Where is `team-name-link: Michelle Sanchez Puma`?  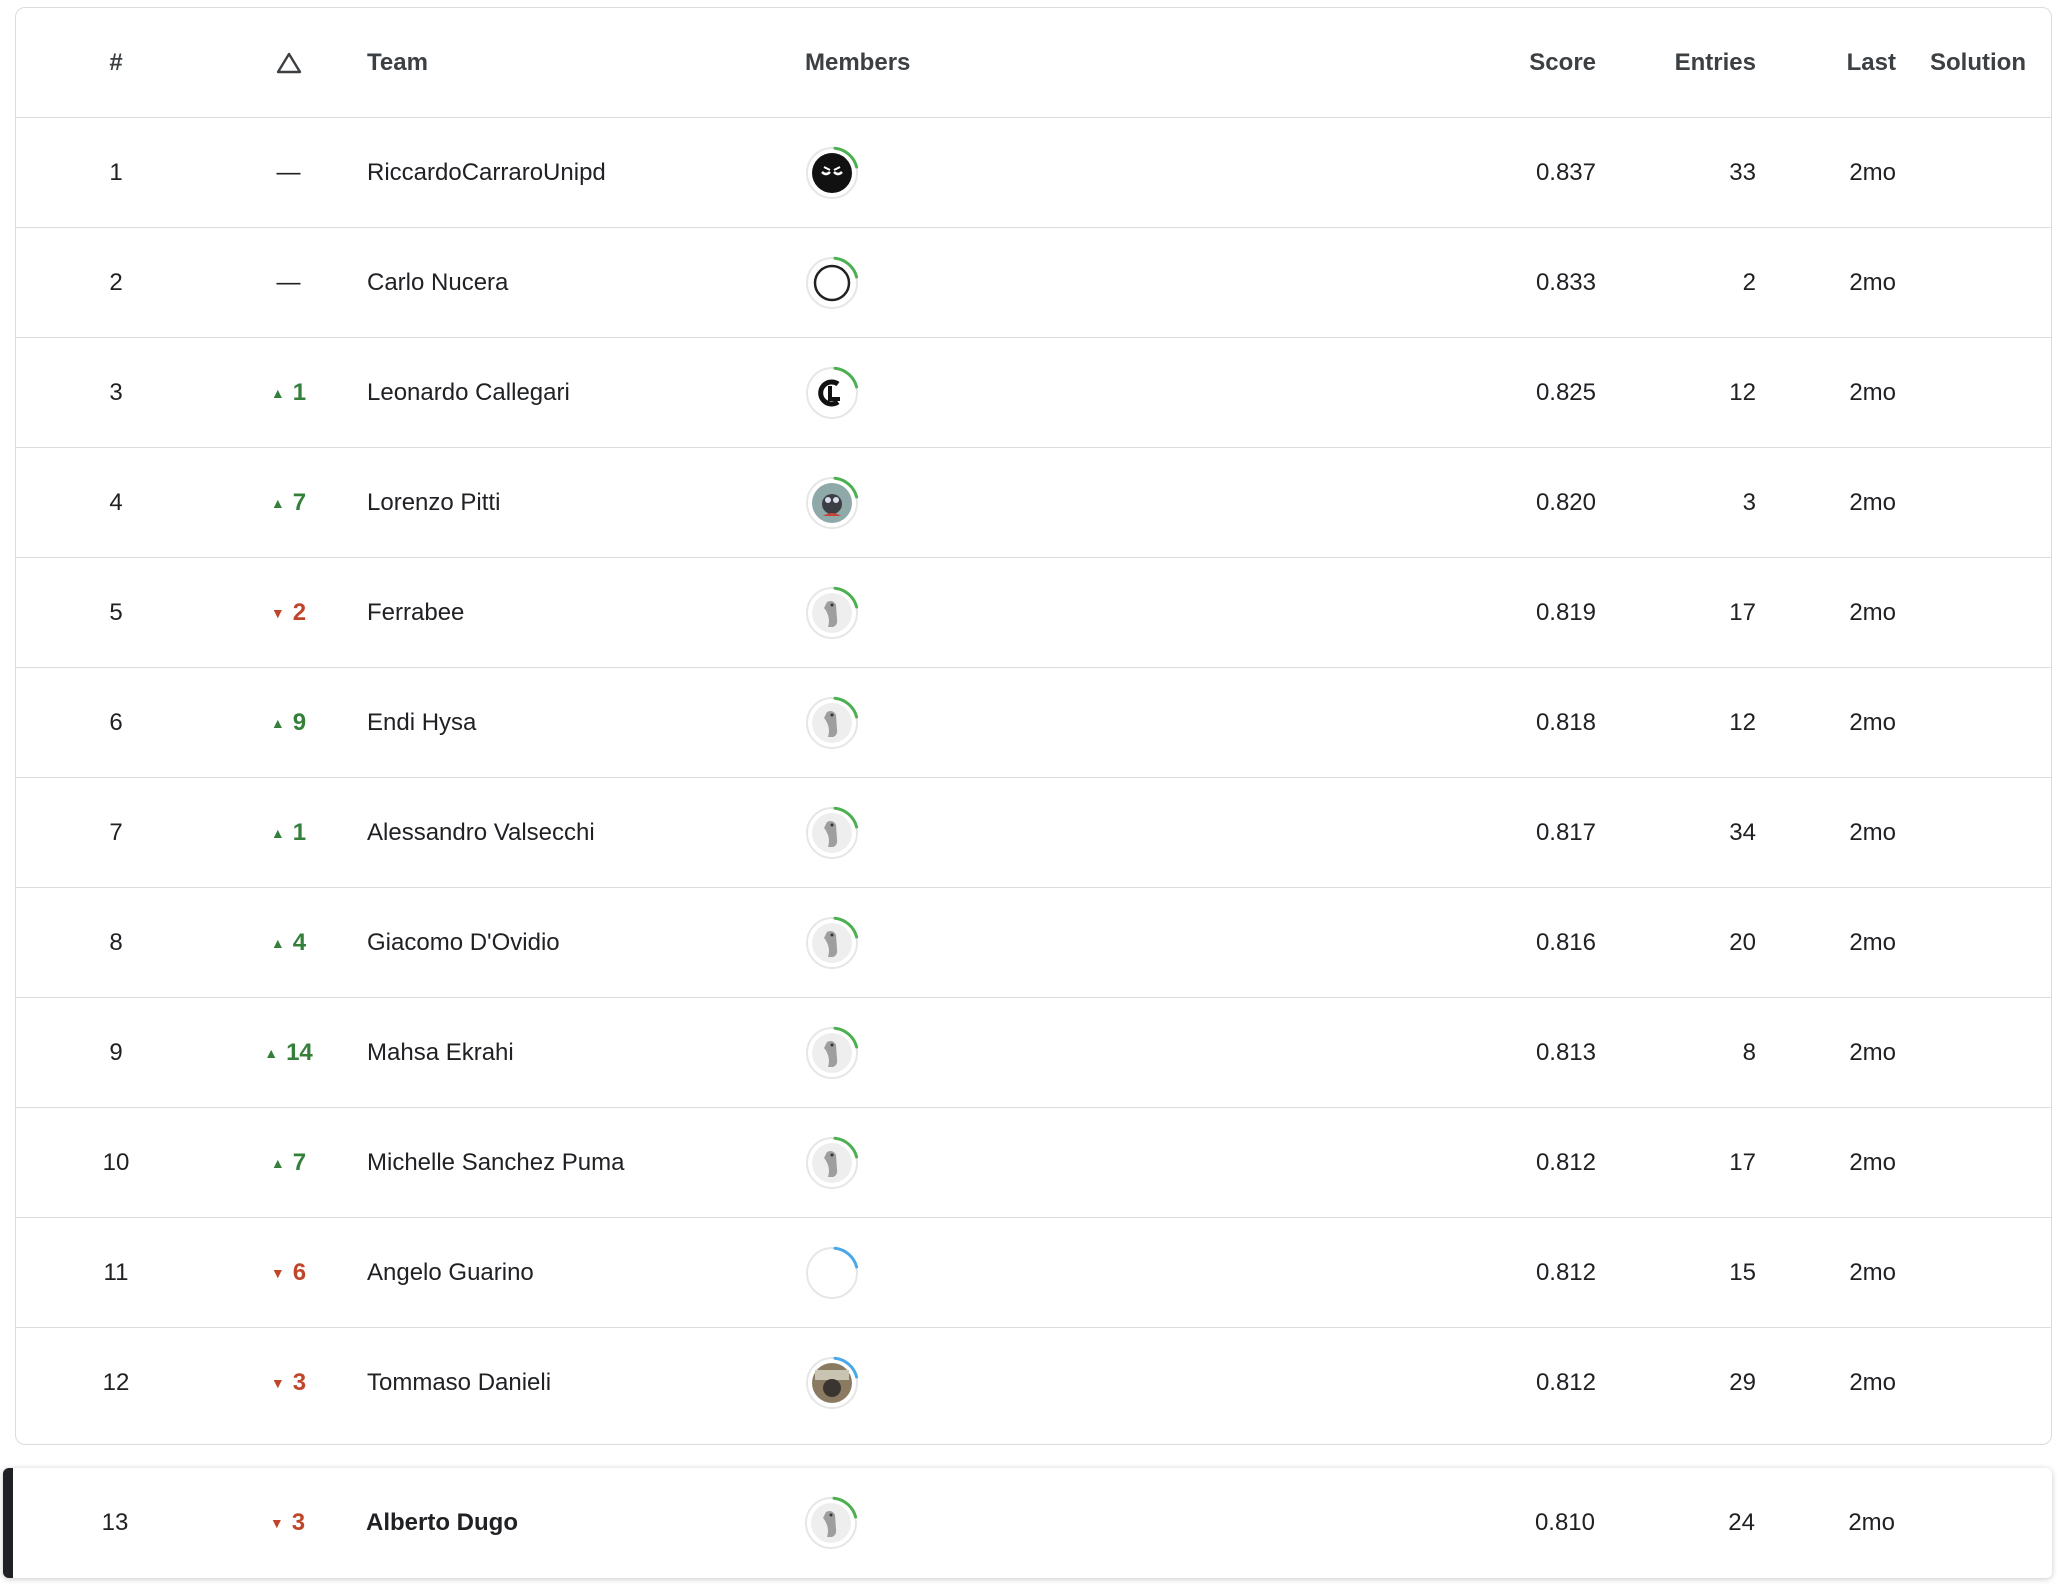 team-name-link: Michelle Sanchez Puma is located at coordinates (582, 1162).